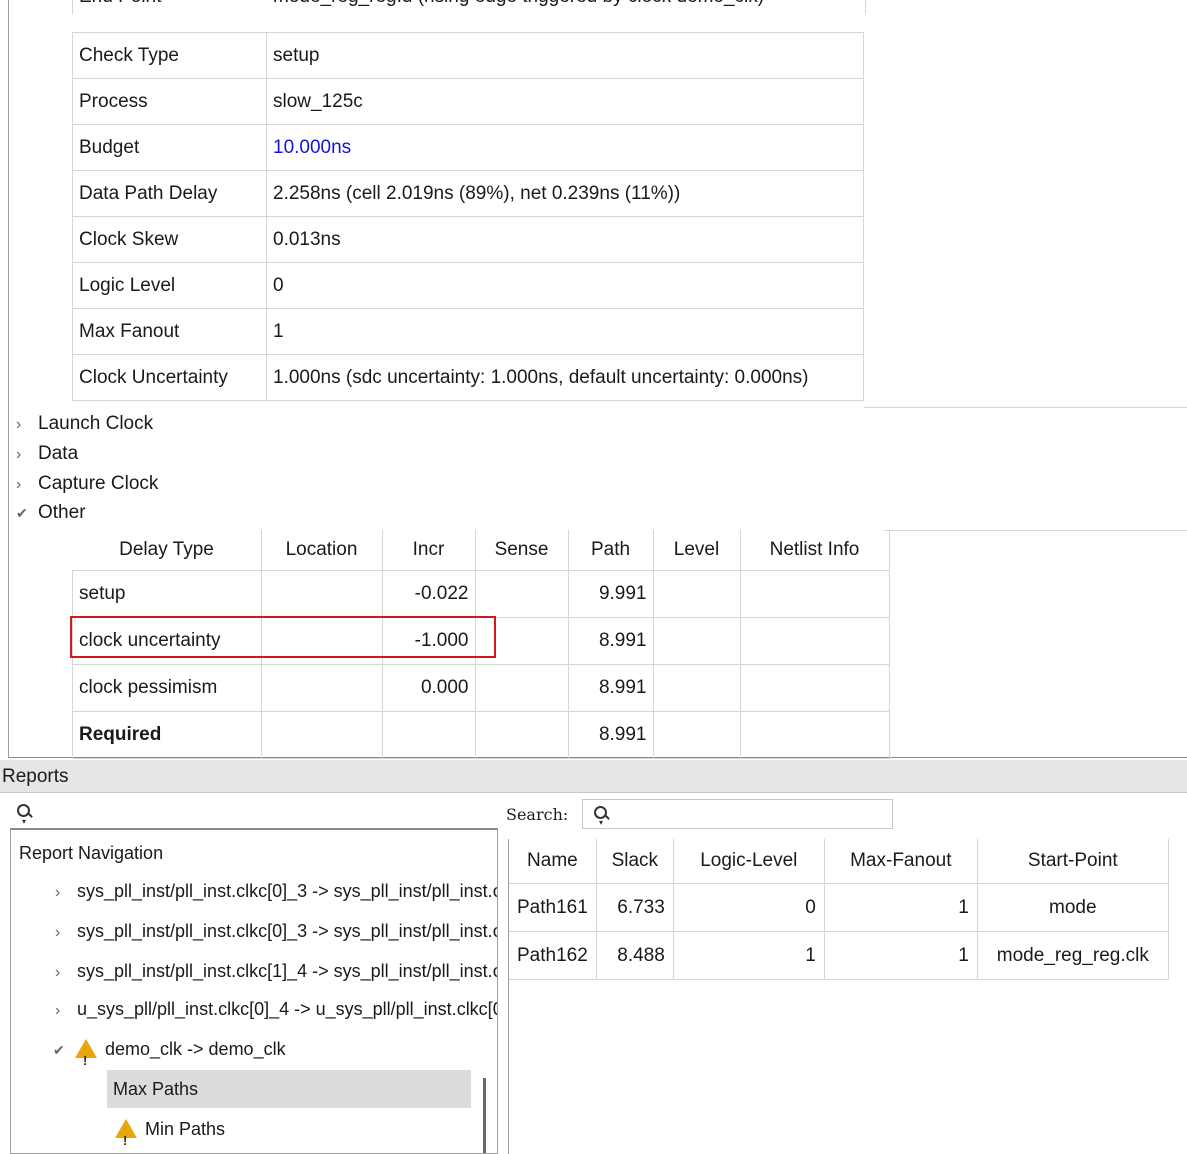  What do you see at coordinates (1072, 955) in the screenshot?
I see `cell-start-point: mode_reg_reg.clk` at bounding box center [1072, 955].